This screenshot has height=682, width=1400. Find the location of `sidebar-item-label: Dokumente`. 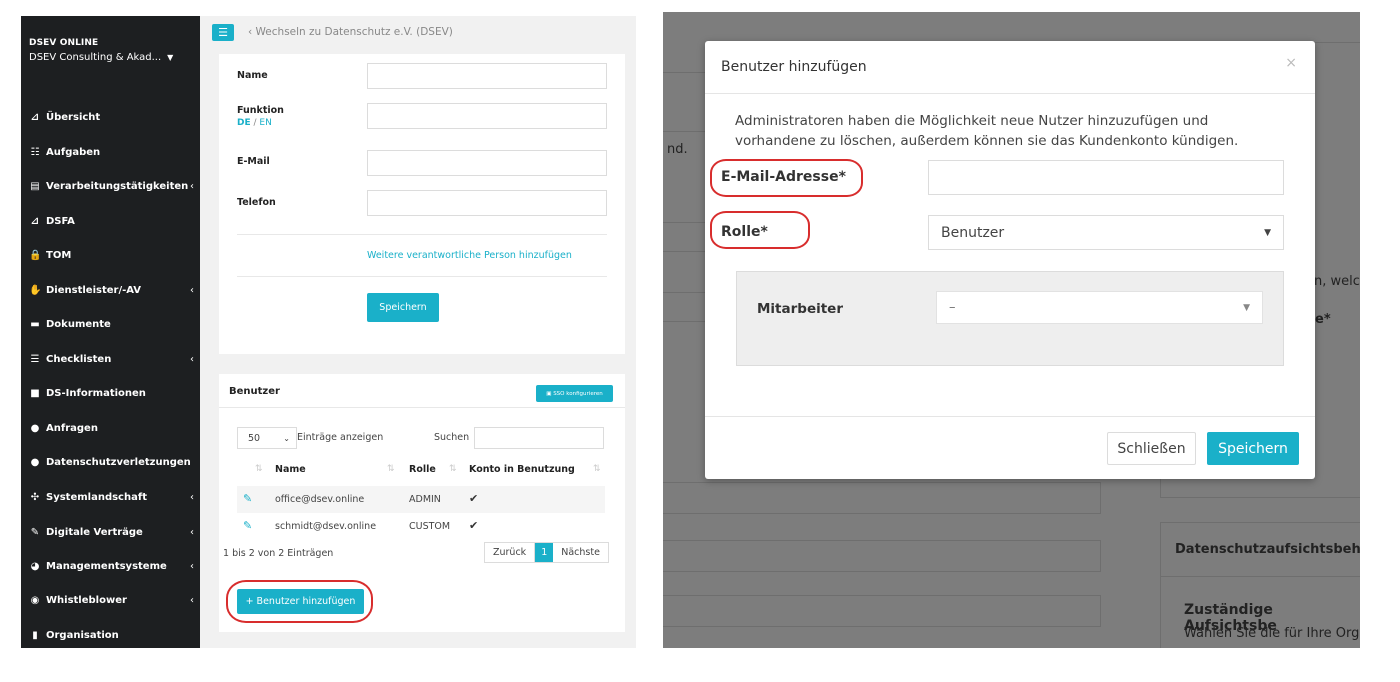

sidebar-item-label: Dokumente is located at coordinates (78, 324).